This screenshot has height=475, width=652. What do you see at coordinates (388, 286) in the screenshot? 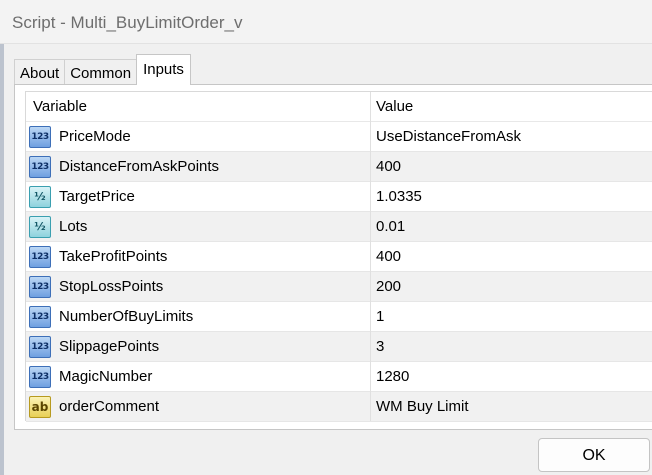
I see `variable-value: 200` at bounding box center [388, 286].